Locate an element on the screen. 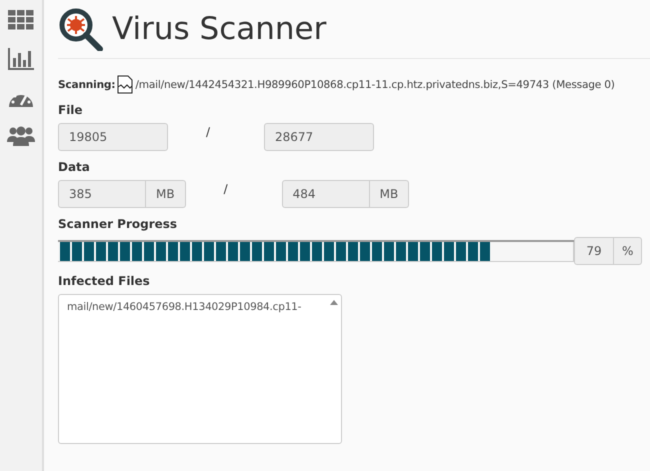 This screenshot has width=650, height=471. grid-icon is located at coordinates (21, 20).